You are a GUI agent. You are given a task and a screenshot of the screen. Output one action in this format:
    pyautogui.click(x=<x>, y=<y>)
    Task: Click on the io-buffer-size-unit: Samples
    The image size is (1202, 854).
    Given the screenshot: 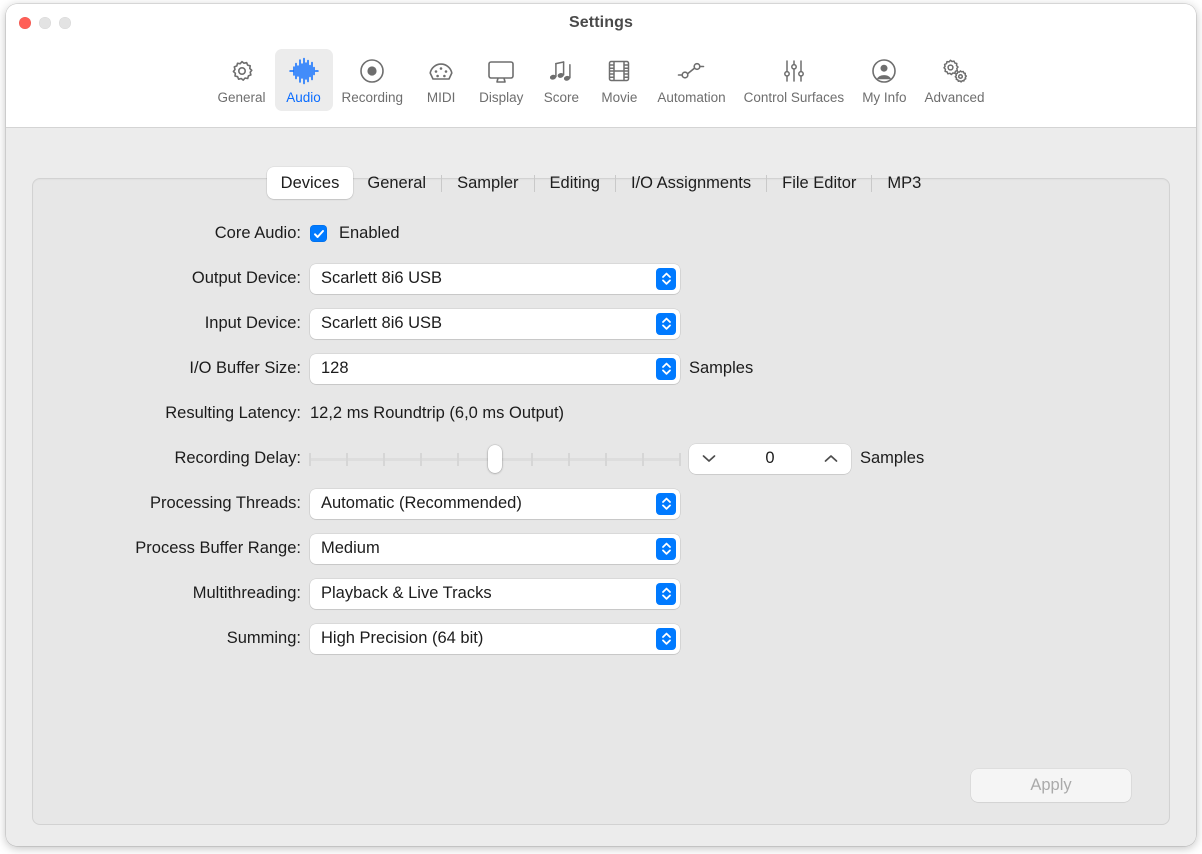 What is the action you would take?
    pyautogui.click(x=721, y=368)
    